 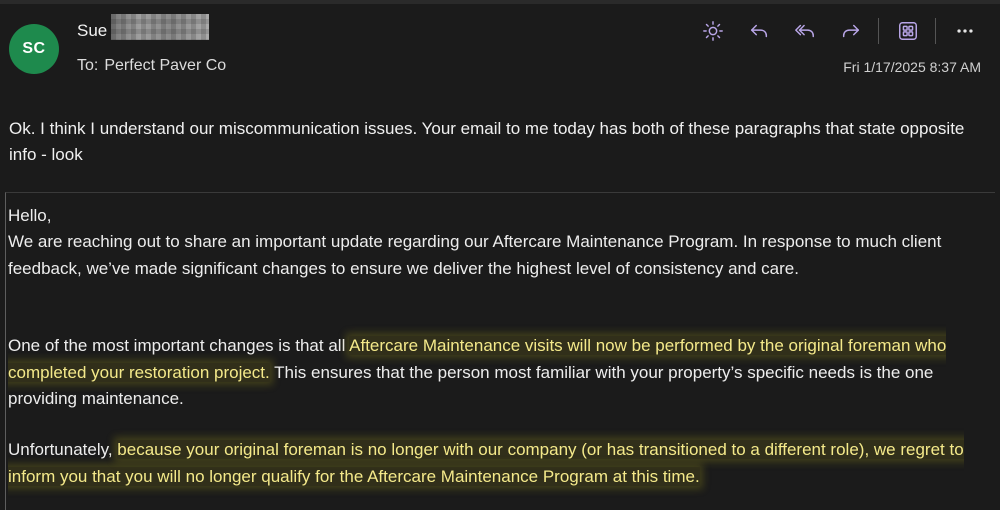 What do you see at coordinates (165, 65) in the screenshot?
I see `recipient-name: Perfect Paver Co` at bounding box center [165, 65].